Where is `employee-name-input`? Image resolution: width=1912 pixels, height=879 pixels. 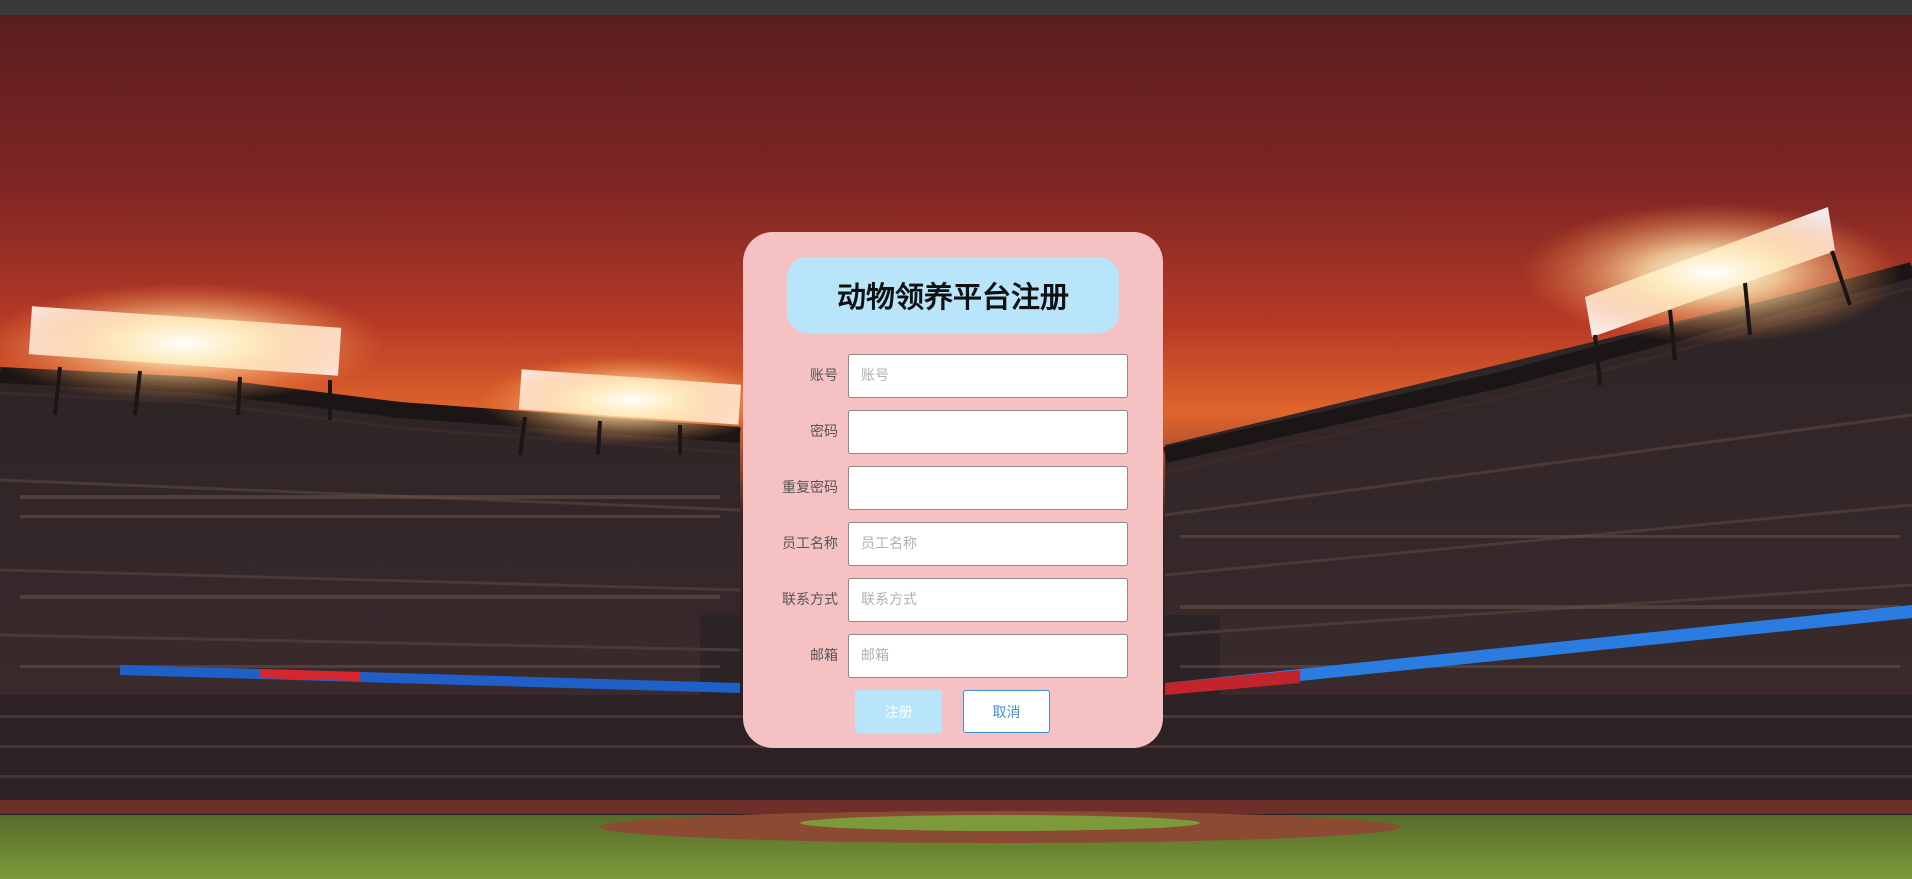
employee-name-input is located at coordinates (988, 544).